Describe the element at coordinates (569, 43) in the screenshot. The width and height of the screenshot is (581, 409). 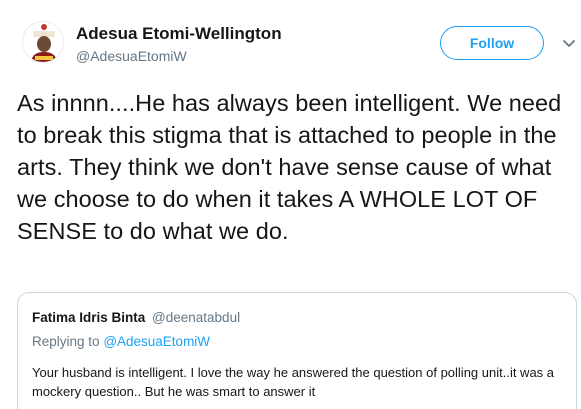
I see `chevron-down-icon` at that location.